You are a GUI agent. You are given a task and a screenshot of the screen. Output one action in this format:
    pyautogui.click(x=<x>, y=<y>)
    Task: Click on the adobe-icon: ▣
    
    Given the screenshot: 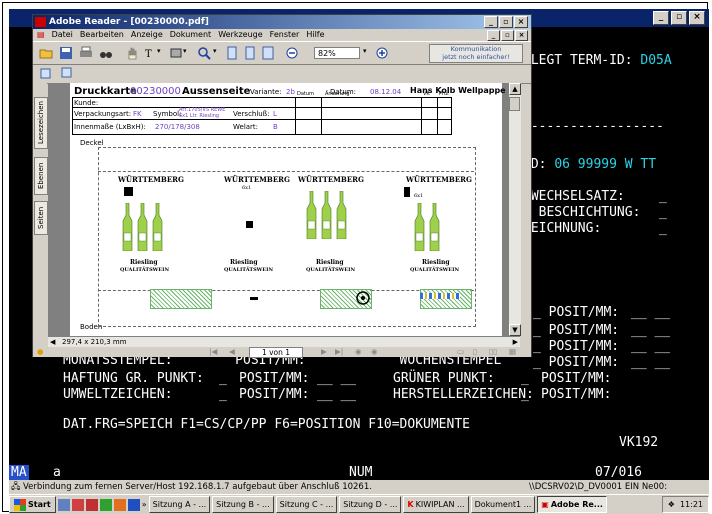 What is the action you would take?
    pyautogui.click(x=545, y=504)
    